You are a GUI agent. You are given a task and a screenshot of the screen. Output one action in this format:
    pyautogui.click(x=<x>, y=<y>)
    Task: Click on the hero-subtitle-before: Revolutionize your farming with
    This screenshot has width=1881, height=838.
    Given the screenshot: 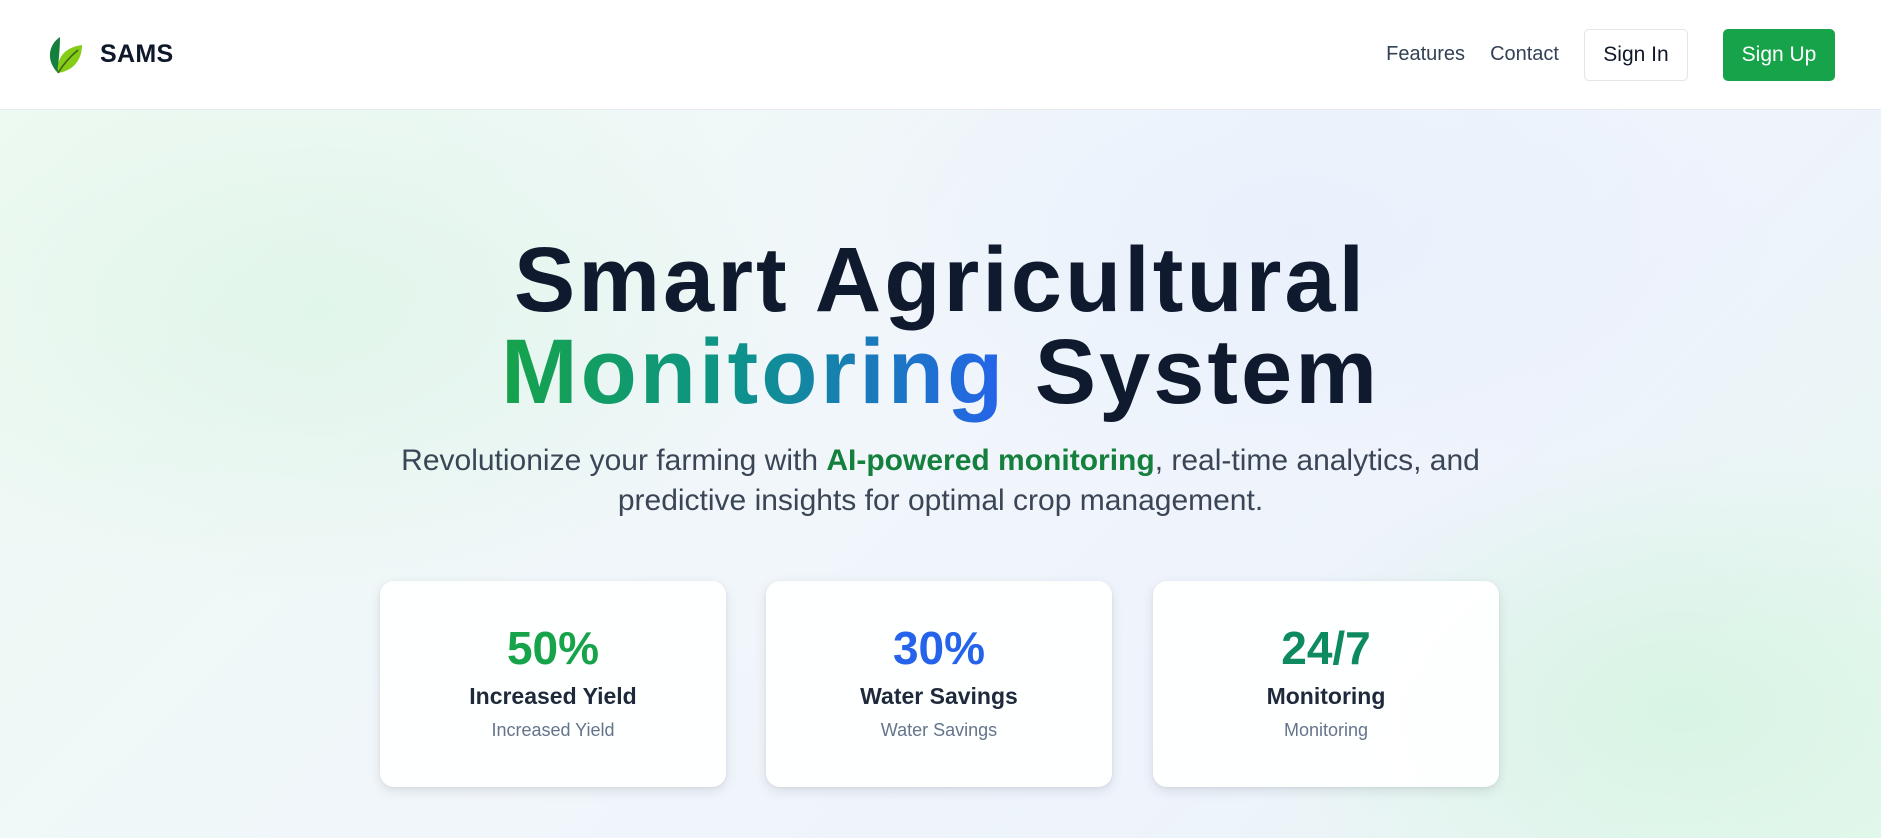 What is the action you would take?
    pyautogui.click(x=614, y=460)
    